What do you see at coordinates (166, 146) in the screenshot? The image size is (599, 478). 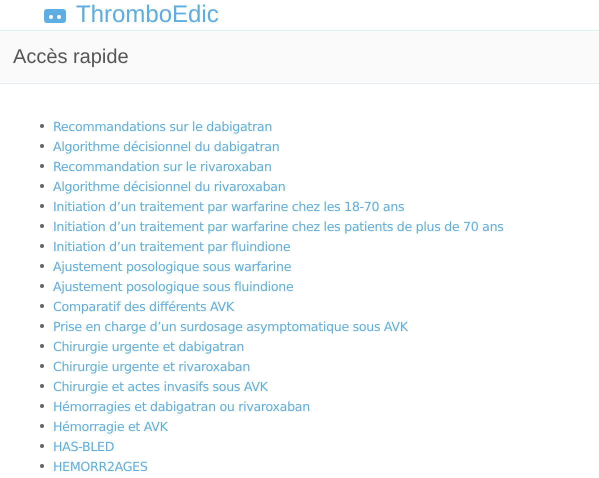 I see `quick-link: Algorithme décisionnel du dabigatran` at bounding box center [166, 146].